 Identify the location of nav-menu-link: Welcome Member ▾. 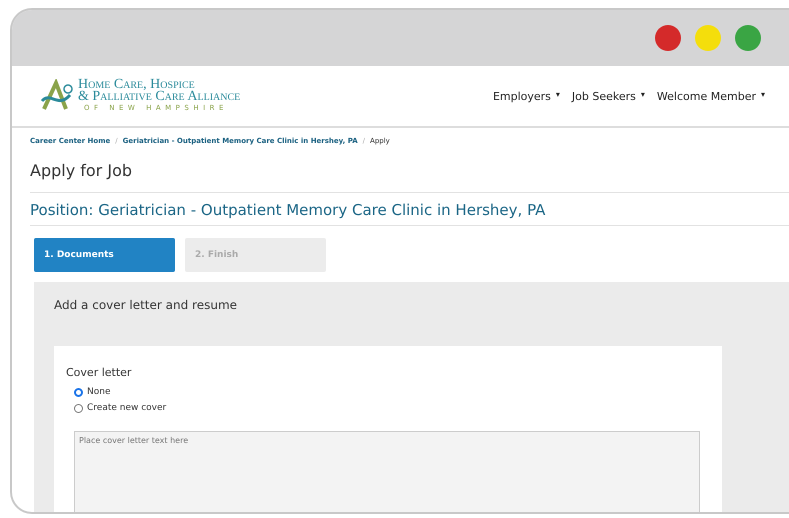
(710, 96).